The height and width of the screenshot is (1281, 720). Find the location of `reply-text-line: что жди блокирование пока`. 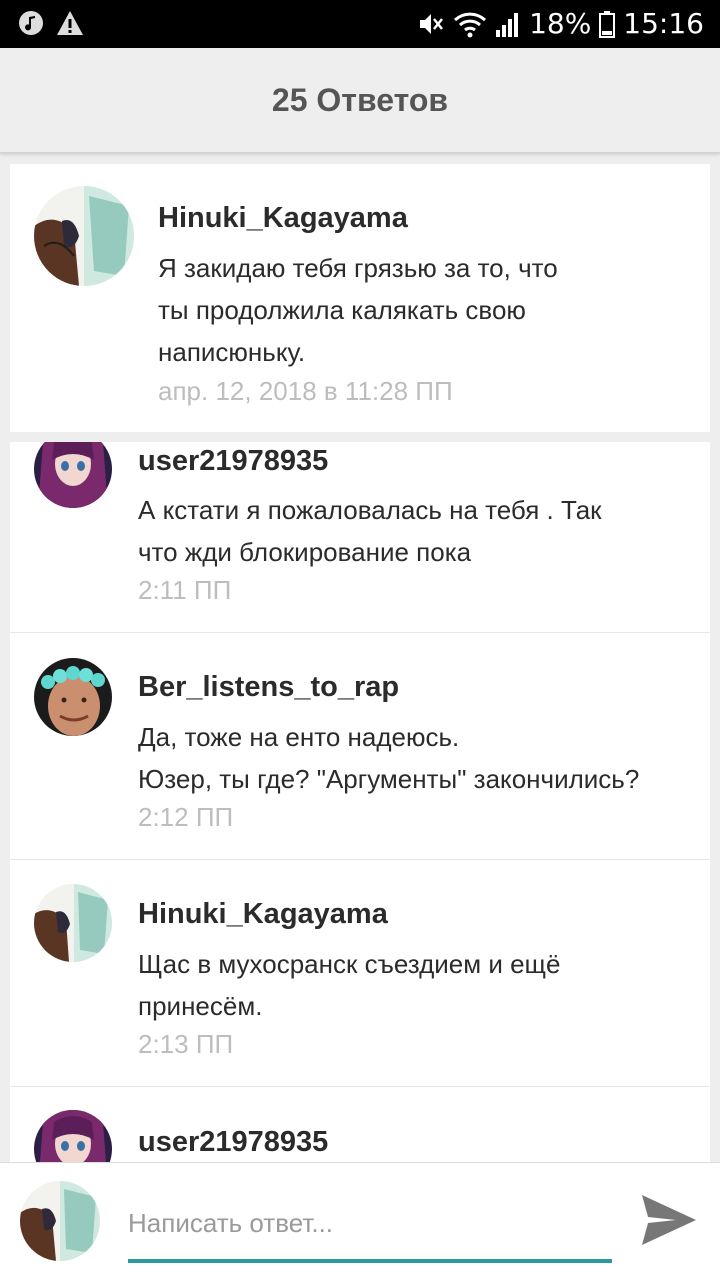

reply-text-line: что жди блокирование пока is located at coordinates (305, 552).